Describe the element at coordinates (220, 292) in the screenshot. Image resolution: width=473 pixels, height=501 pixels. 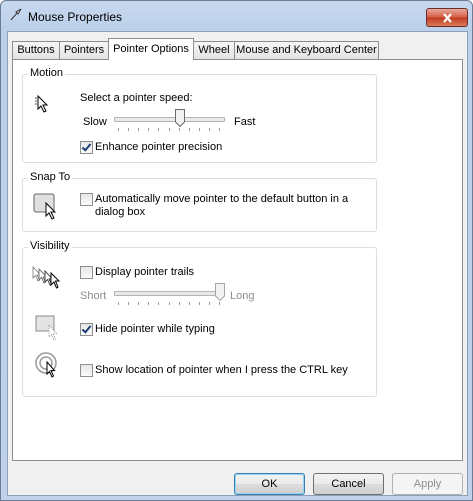
I see `pointer-trails-slider` at that location.